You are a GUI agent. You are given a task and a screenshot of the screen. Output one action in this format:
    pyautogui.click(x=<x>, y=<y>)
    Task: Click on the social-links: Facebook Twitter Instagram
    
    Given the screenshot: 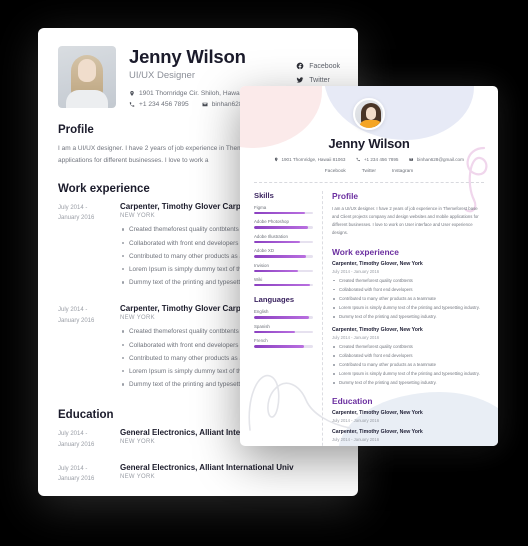 What is the action you would take?
    pyautogui.click(x=369, y=171)
    